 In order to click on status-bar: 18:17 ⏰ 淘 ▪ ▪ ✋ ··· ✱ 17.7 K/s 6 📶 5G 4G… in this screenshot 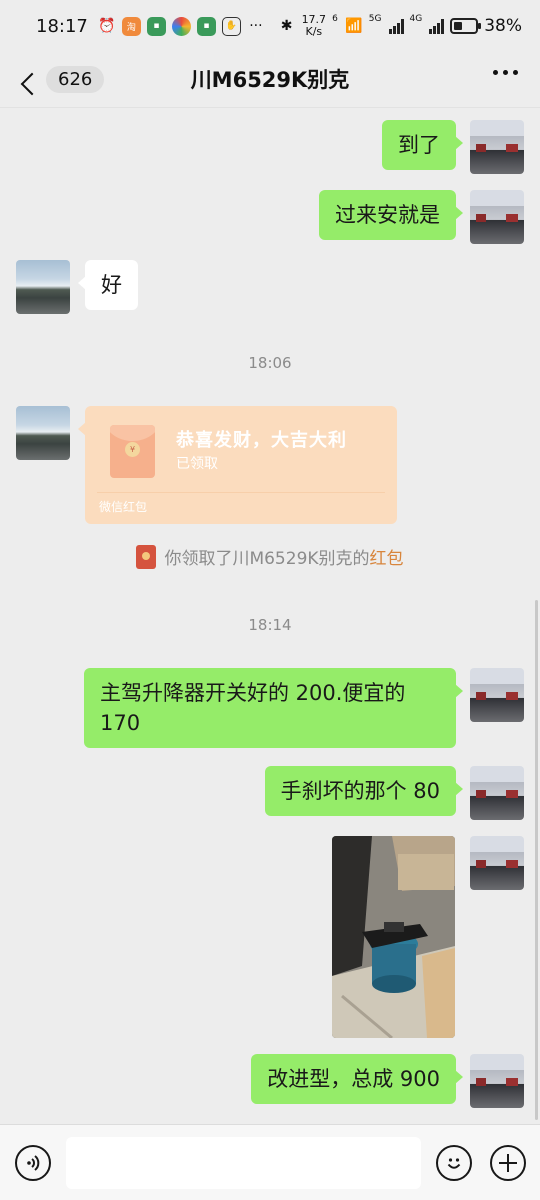, I will do `click(270, 26)`.